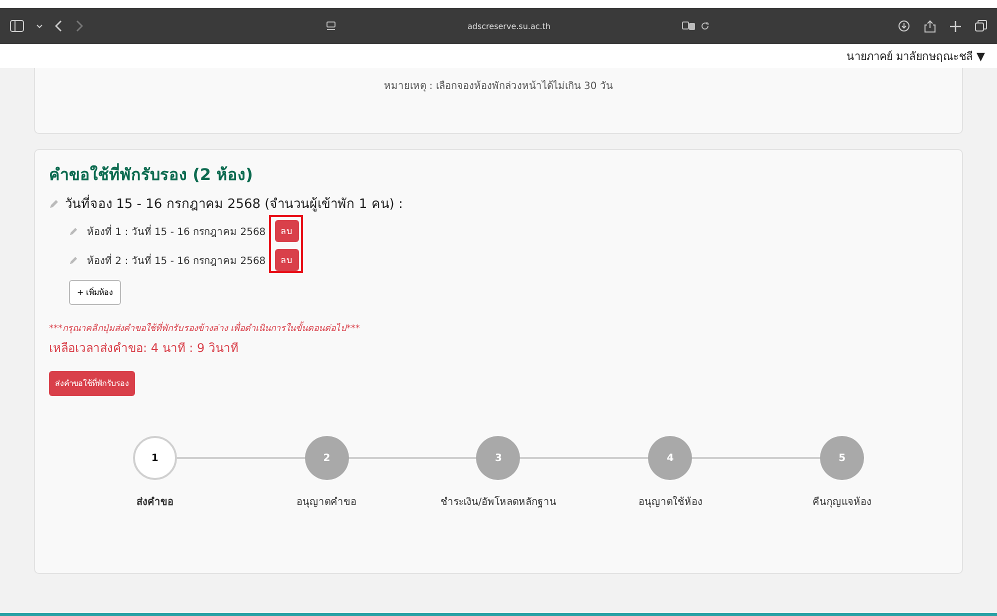 The height and width of the screenshot is (616, 997). Describe the element at coordinates (151, 174) in the screenshot. I see `request-title: คำขอใช้ที่พักรับรอง (2 ห้อง)` at that location.